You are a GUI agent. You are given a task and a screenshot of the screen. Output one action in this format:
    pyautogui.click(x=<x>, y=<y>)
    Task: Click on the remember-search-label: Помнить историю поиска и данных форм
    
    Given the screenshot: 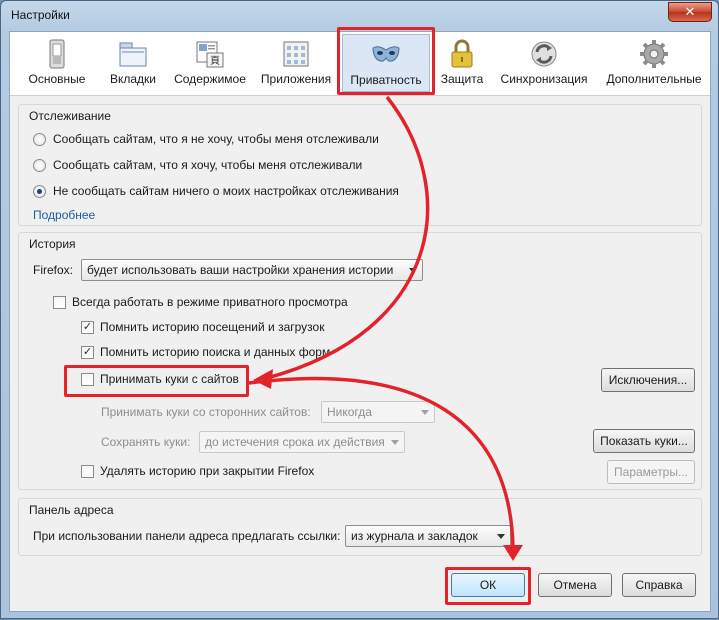 What is the action you would take?
    pyautogui.click(x=215, y=352)
    